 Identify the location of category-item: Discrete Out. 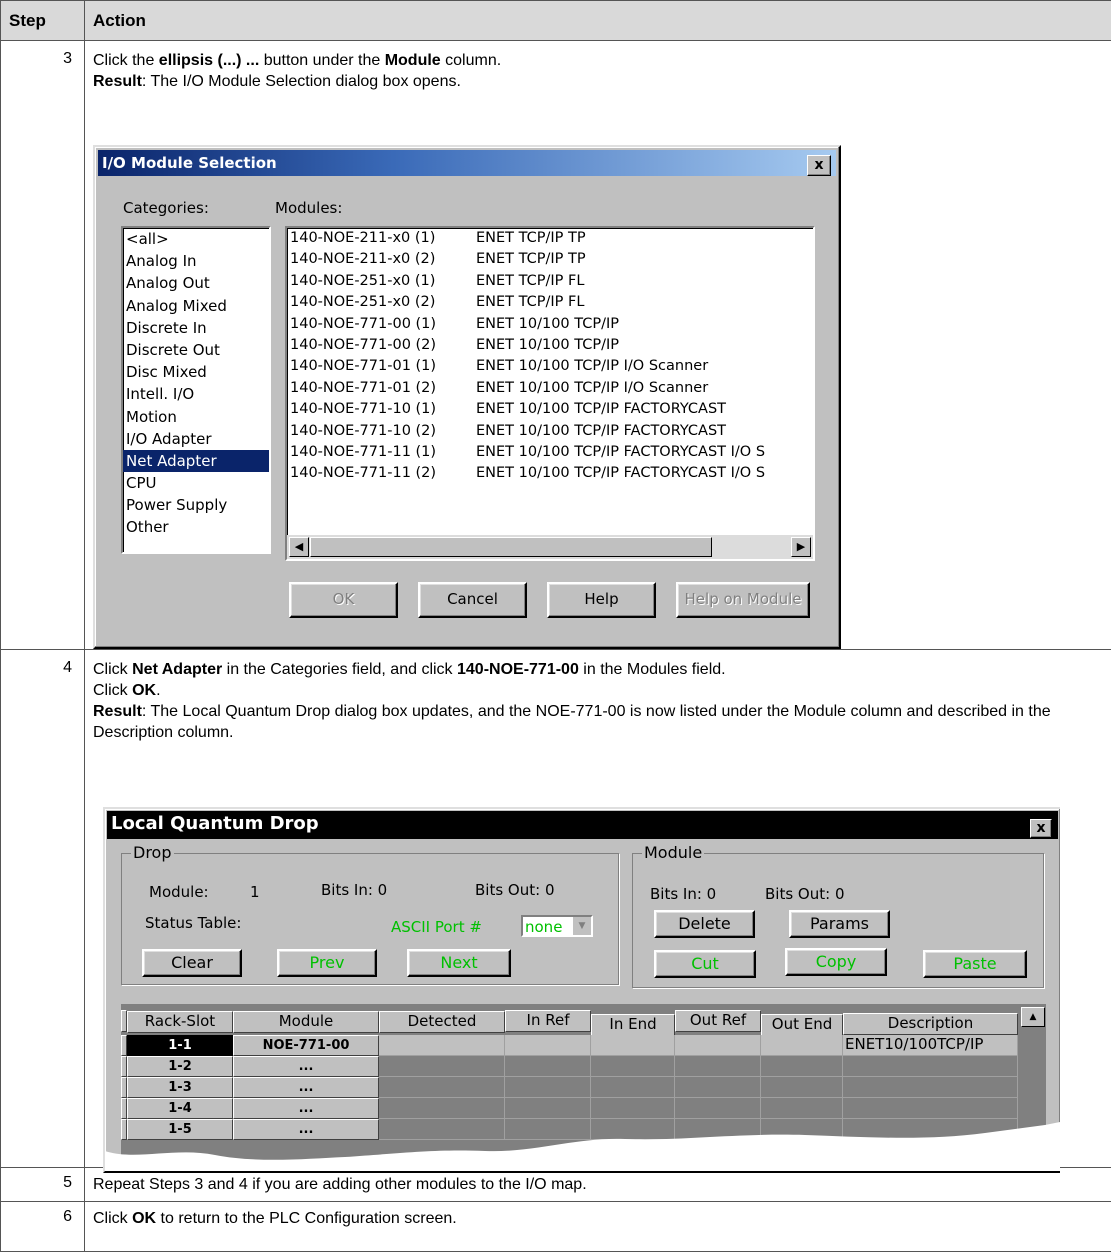
(196, 350).